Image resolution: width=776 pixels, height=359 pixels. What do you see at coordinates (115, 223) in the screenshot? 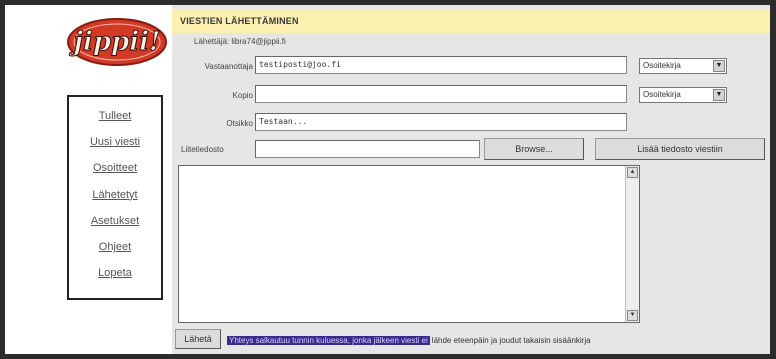
I see `nav-item-asetukset: Asetukset` at bounding box center [115, 223].